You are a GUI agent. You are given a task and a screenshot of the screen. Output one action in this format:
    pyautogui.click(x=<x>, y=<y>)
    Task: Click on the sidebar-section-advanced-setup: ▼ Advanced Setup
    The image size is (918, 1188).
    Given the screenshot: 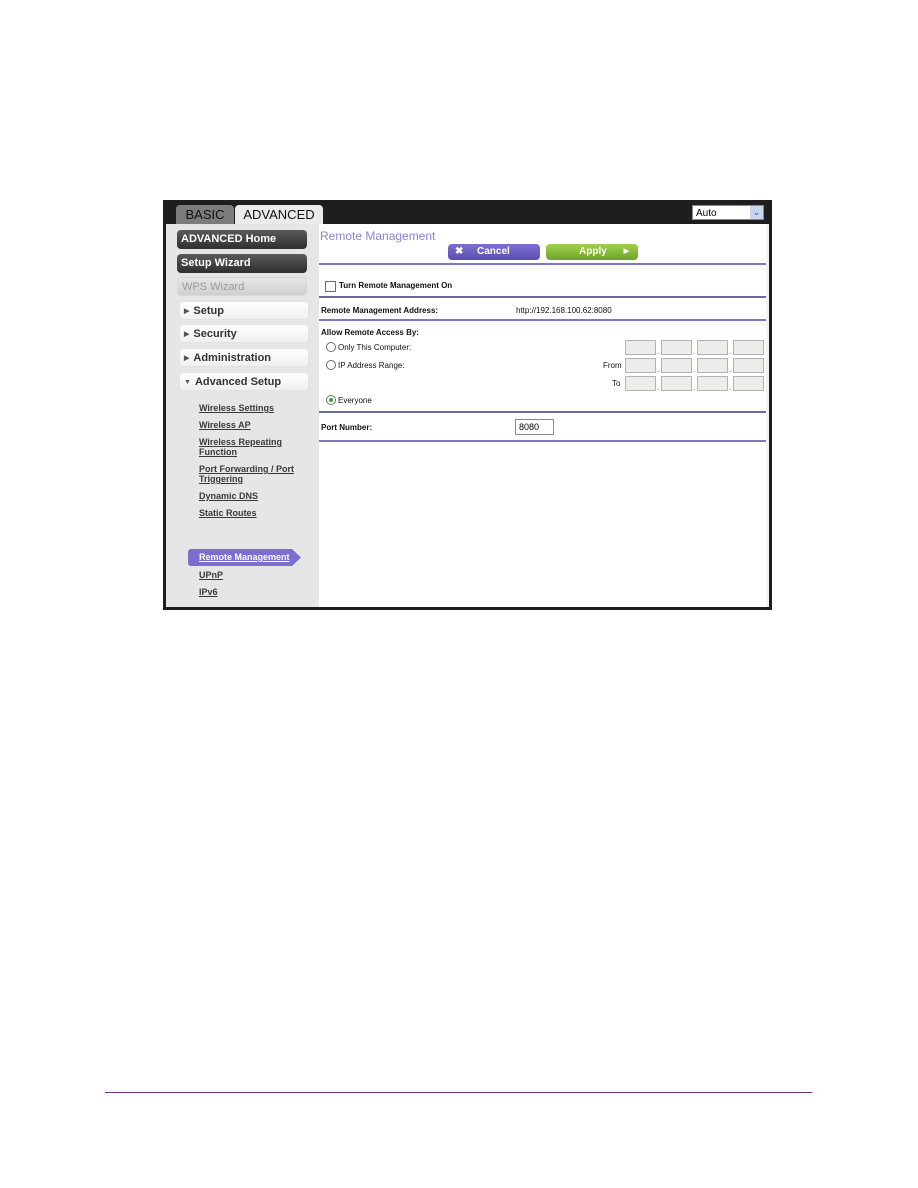 What is the action you would take?
    pyautogui.click(x=244, y=381)
    